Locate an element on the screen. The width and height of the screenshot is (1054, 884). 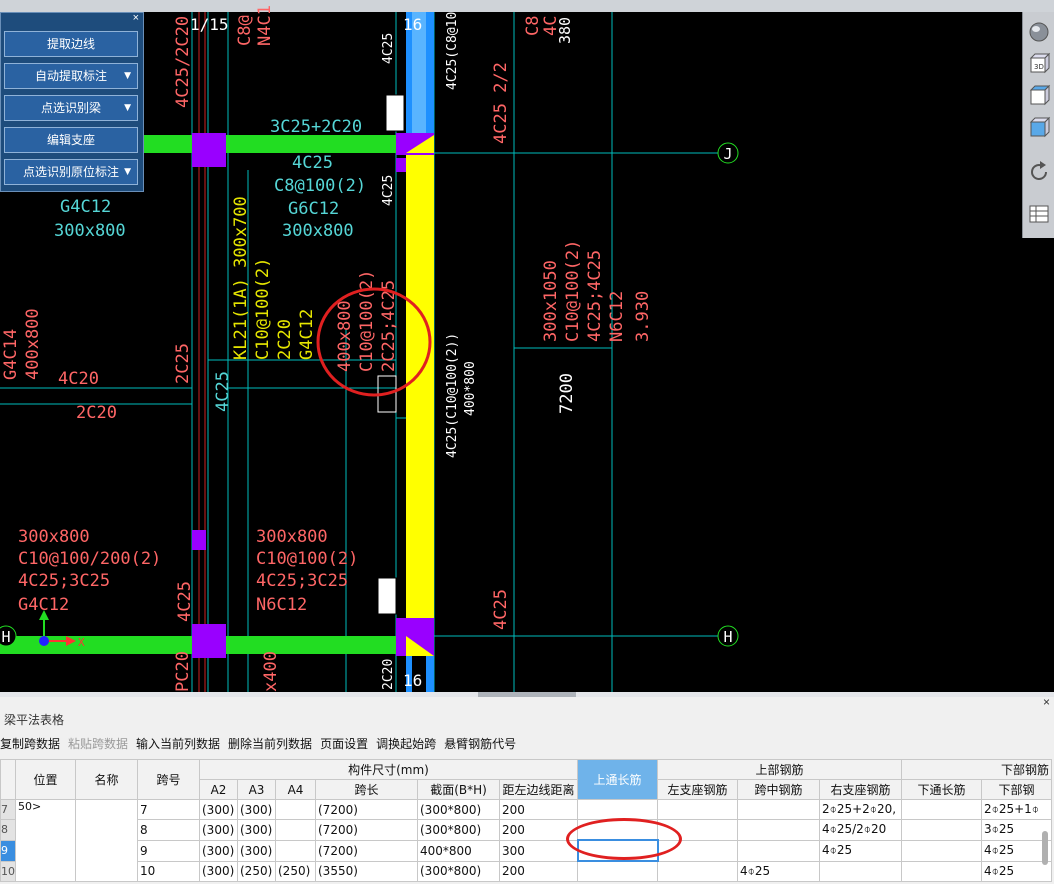
table-cell: (3550) is located at coordinates (366, 871).